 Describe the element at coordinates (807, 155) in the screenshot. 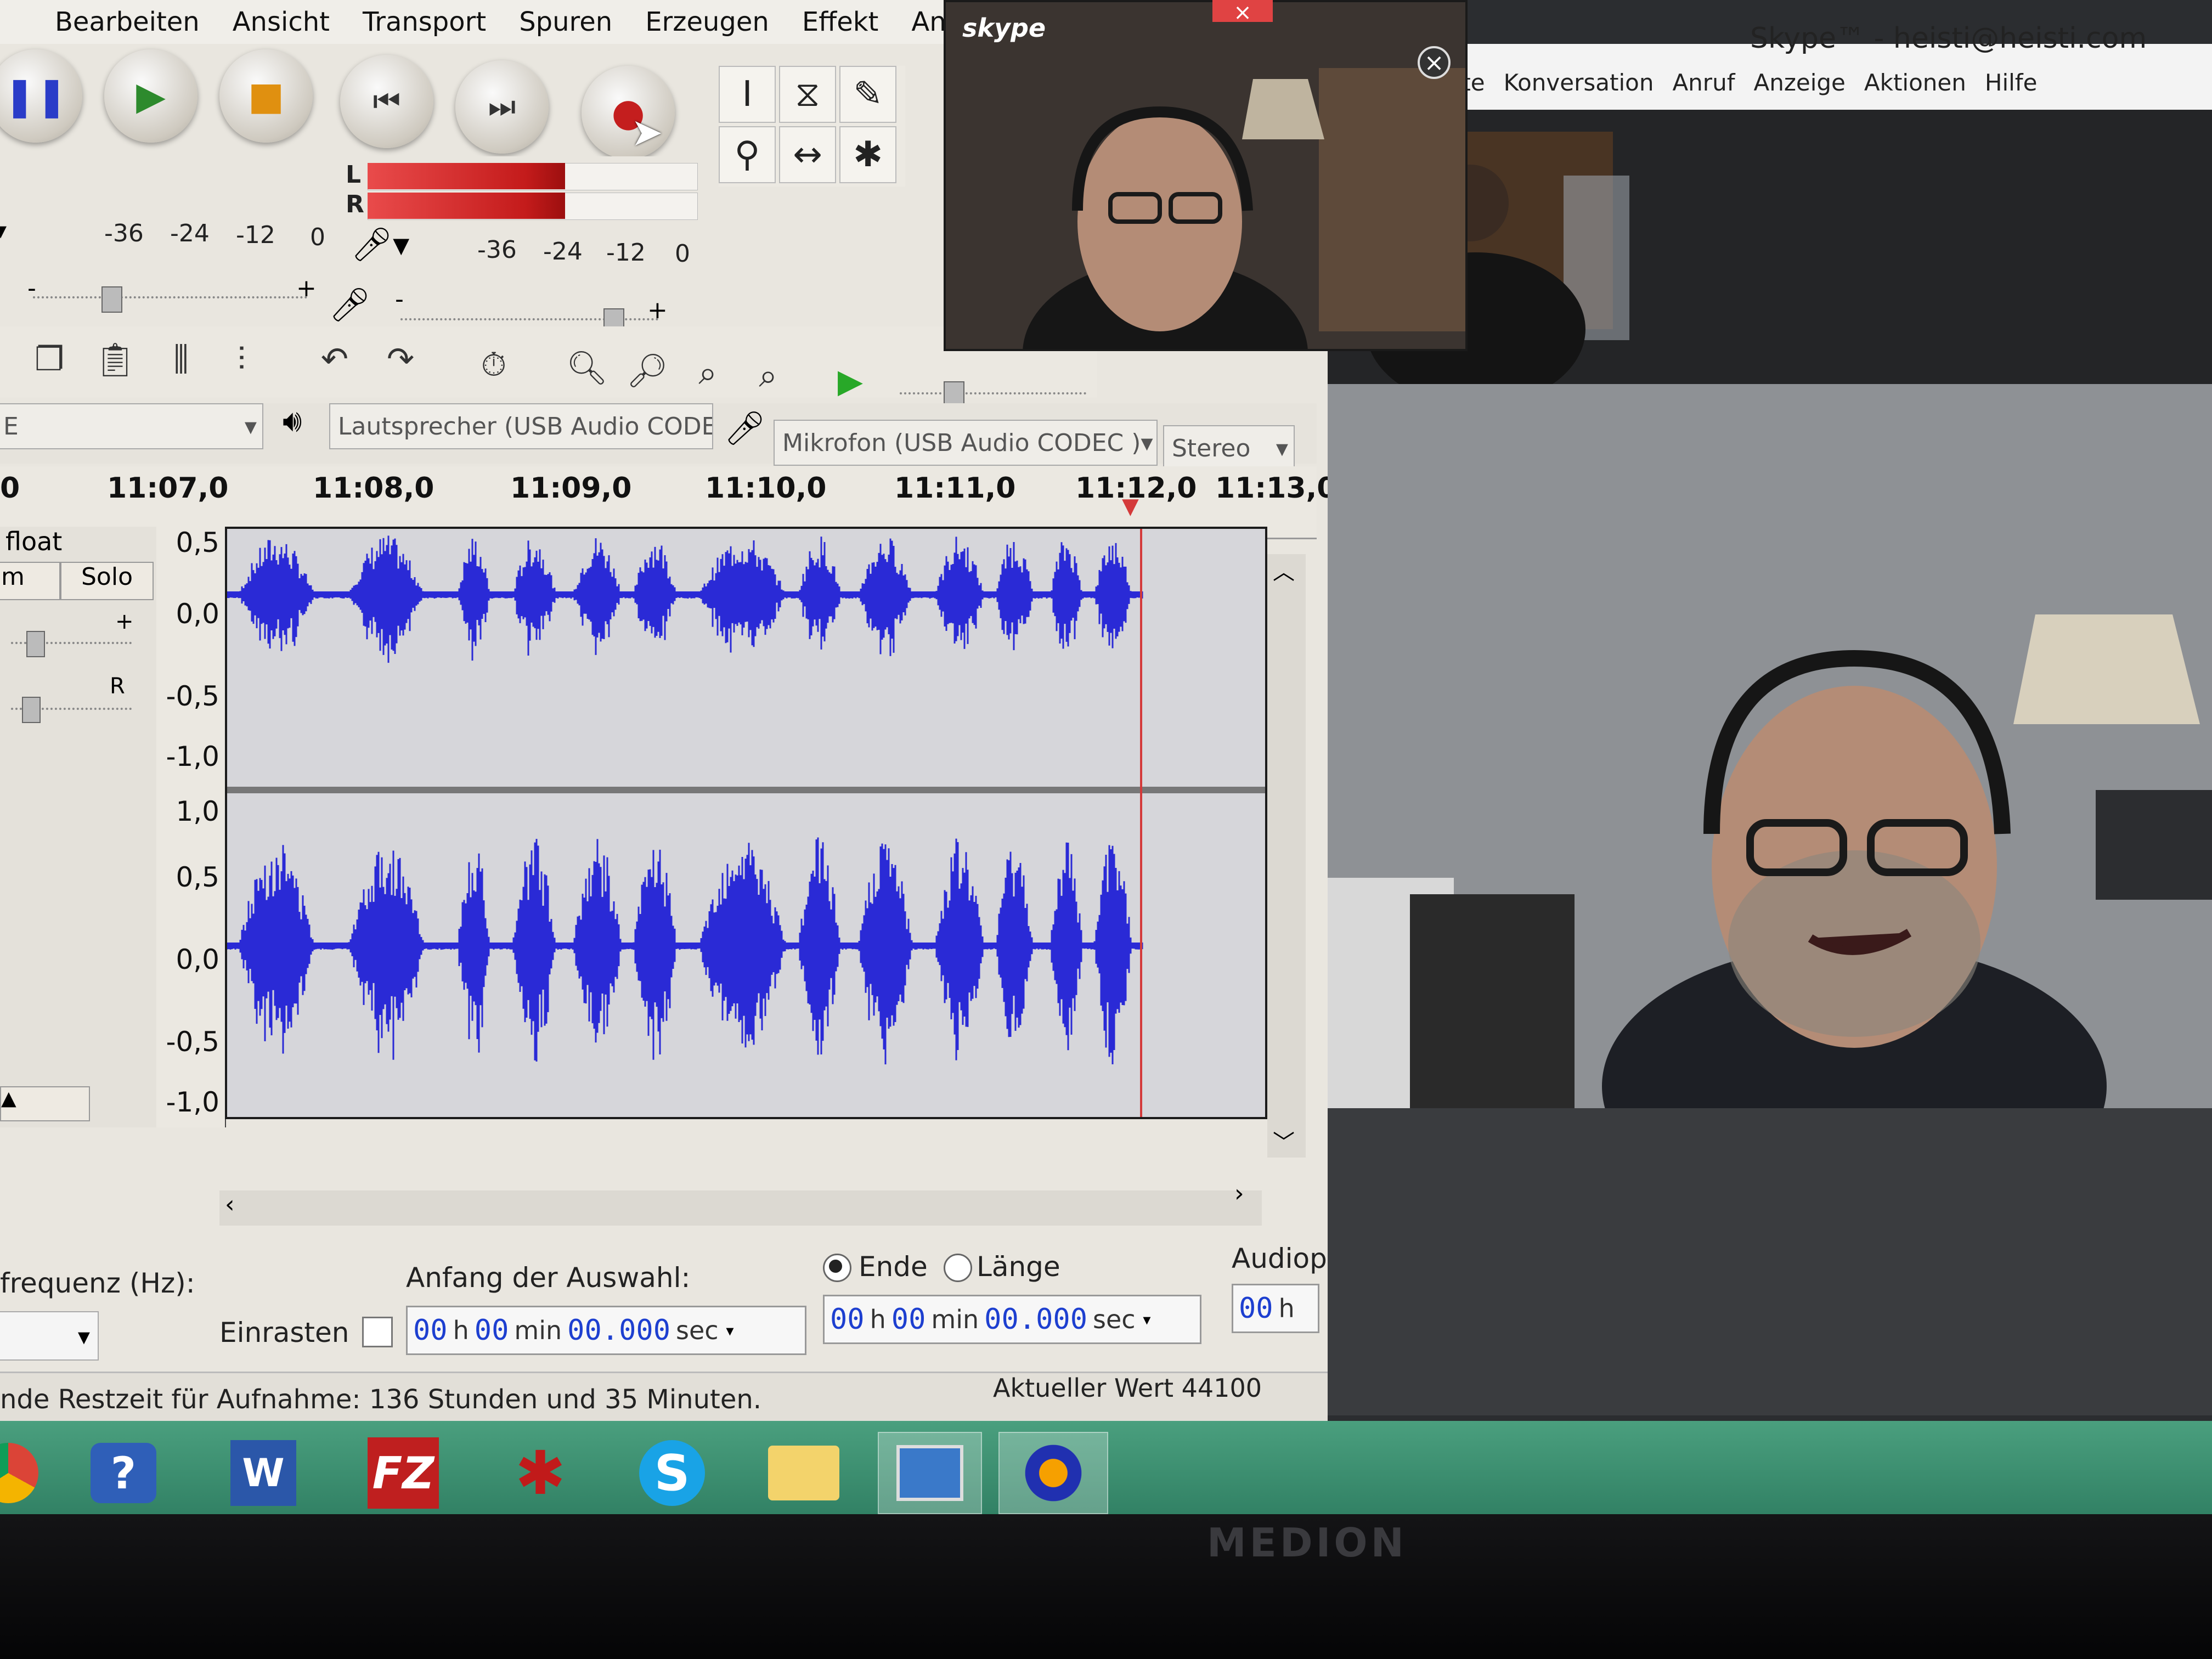

I see `timeshift-tool-icon: ↔` at that location.